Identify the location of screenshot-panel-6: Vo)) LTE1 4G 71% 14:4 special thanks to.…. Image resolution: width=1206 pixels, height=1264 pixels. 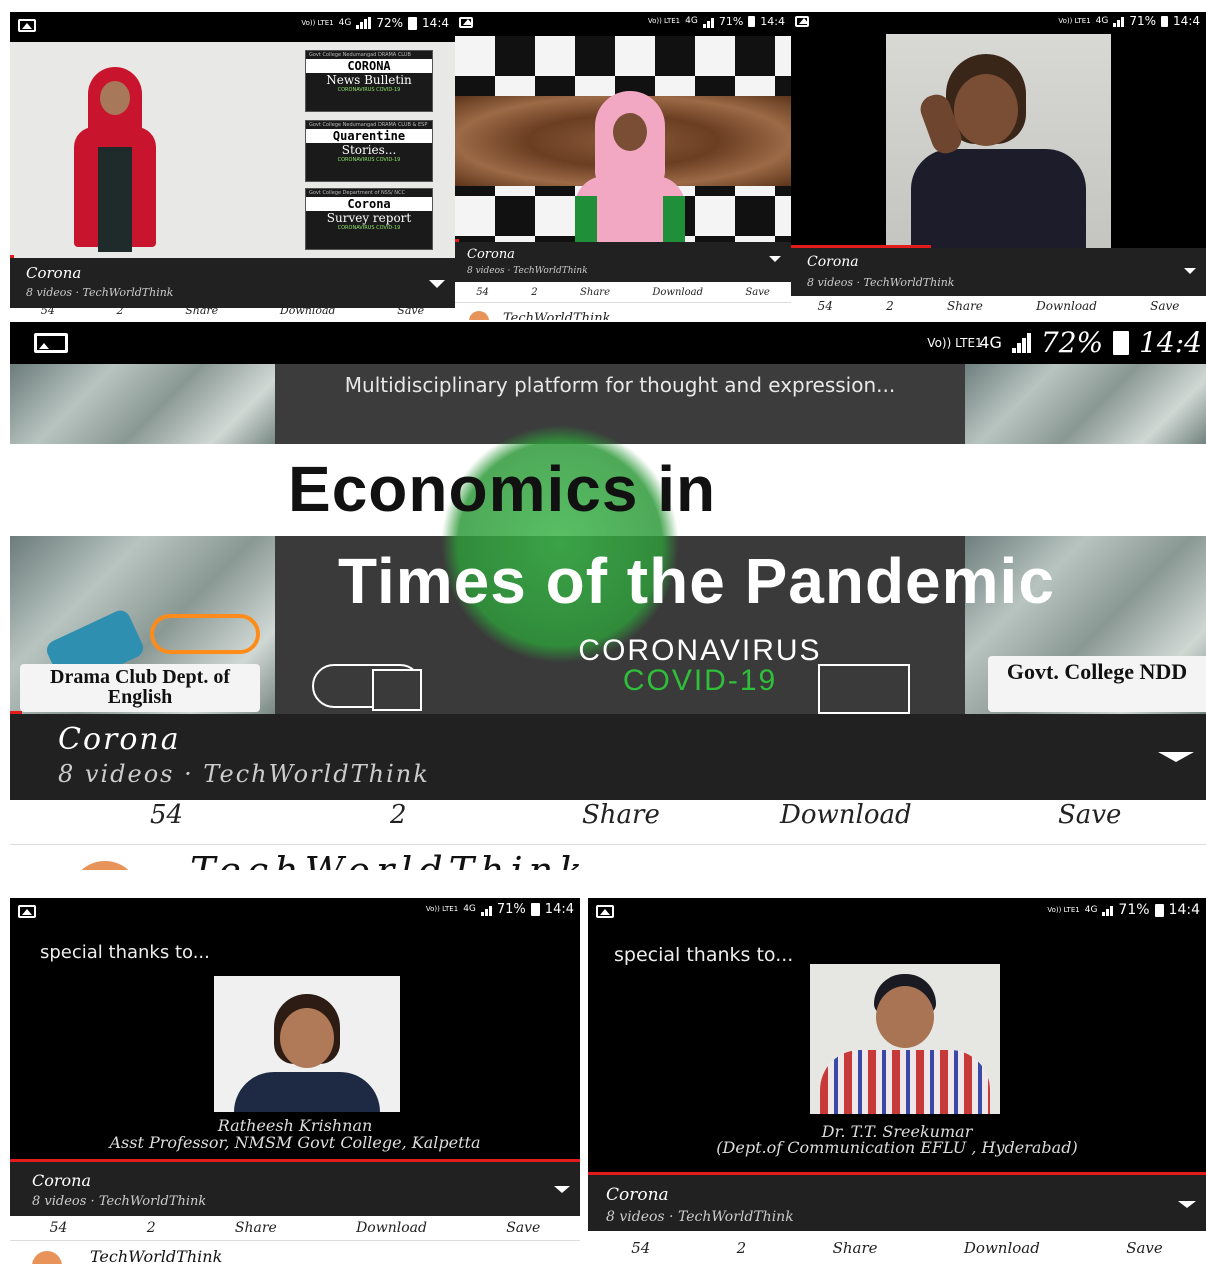
(897, 1081).